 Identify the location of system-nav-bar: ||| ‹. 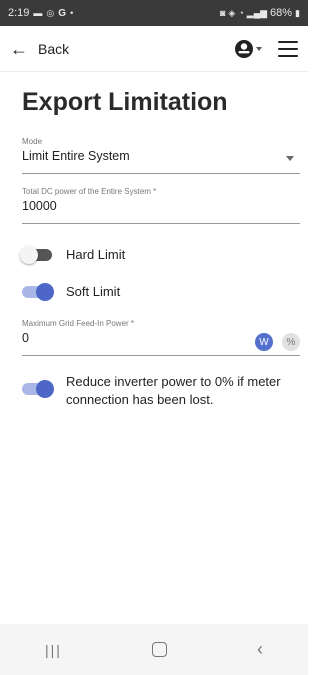
(154, 649).